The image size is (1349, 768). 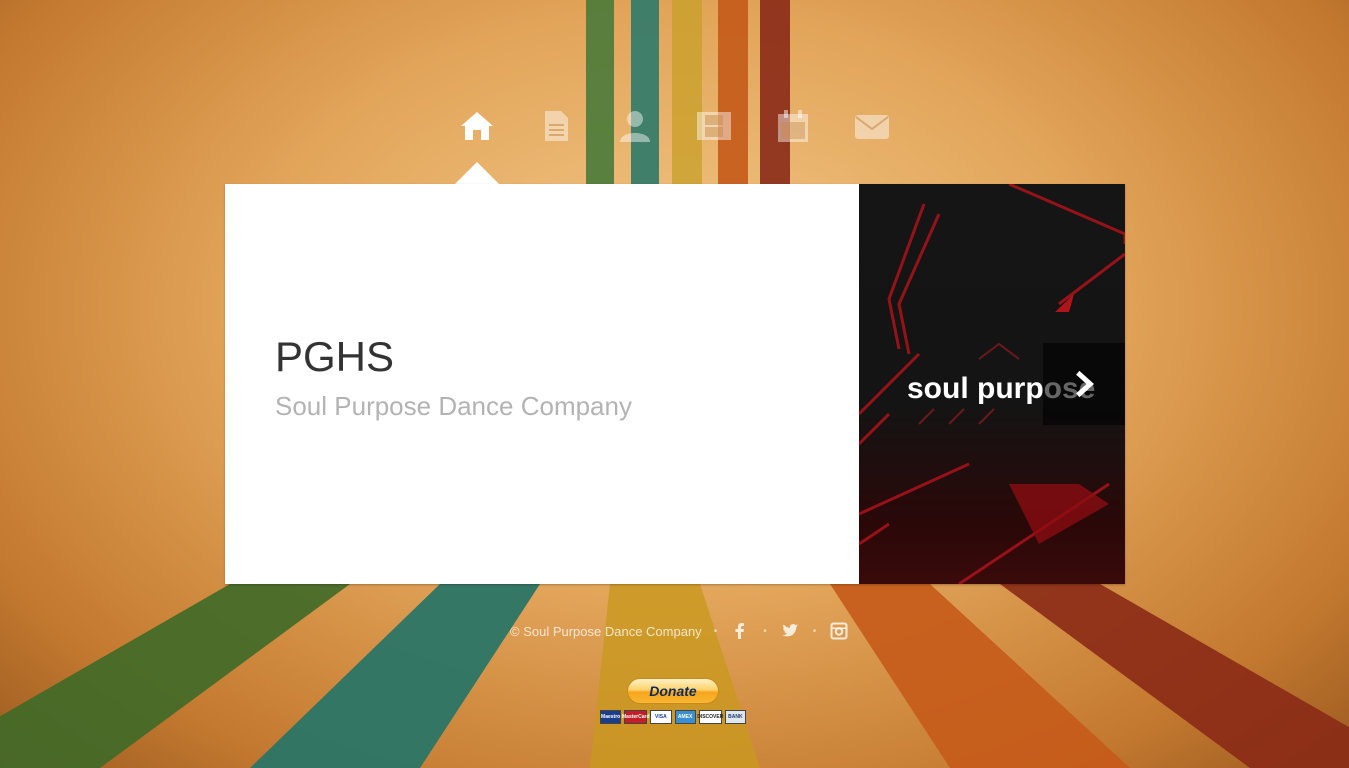 I want to click on nav-profile, so click(x=635, y=126).